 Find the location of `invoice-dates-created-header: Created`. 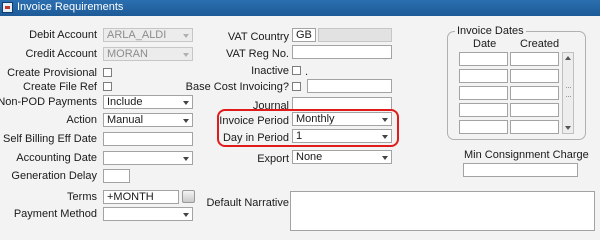

invoice-dates-created-header: Created is located at coordinates (540, 44).